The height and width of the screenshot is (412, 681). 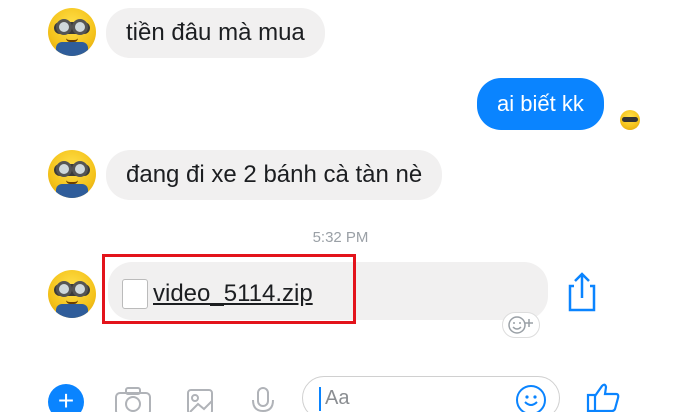 I want to click on smiley-icon, so click(x=531, y=400).